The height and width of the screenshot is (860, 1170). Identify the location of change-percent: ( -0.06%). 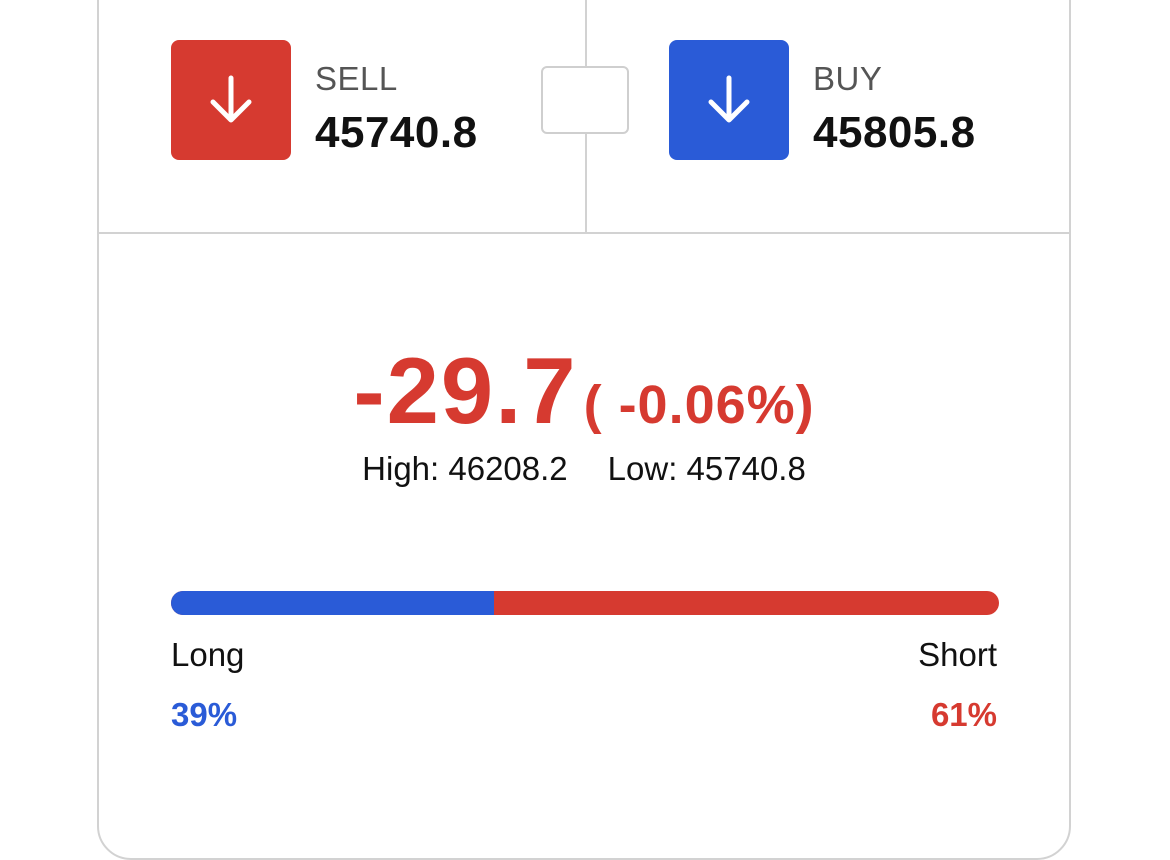
(699, 405).